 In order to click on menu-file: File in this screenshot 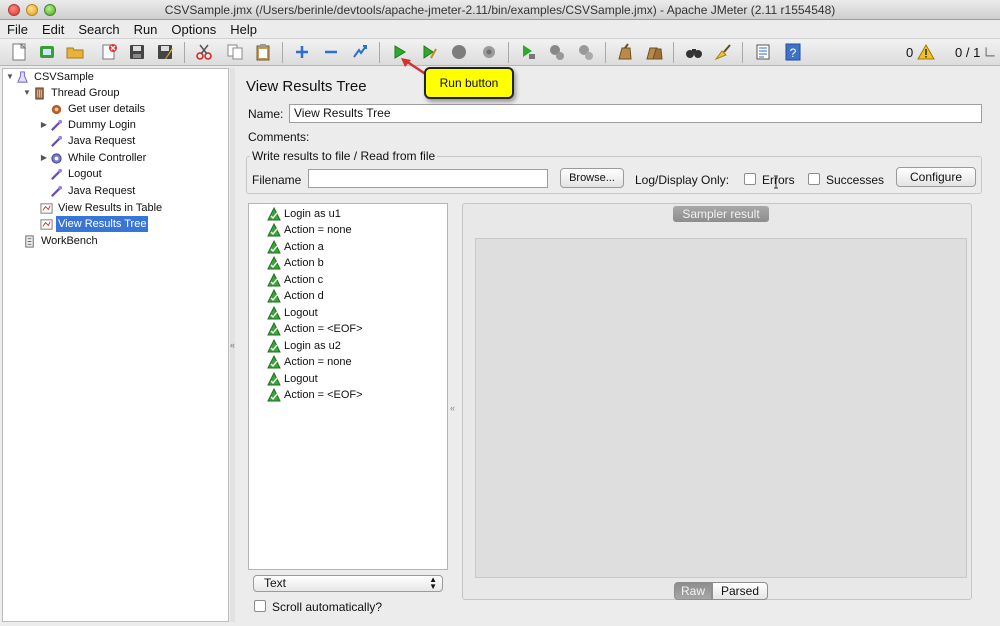, I will do `click(17, 29)`.